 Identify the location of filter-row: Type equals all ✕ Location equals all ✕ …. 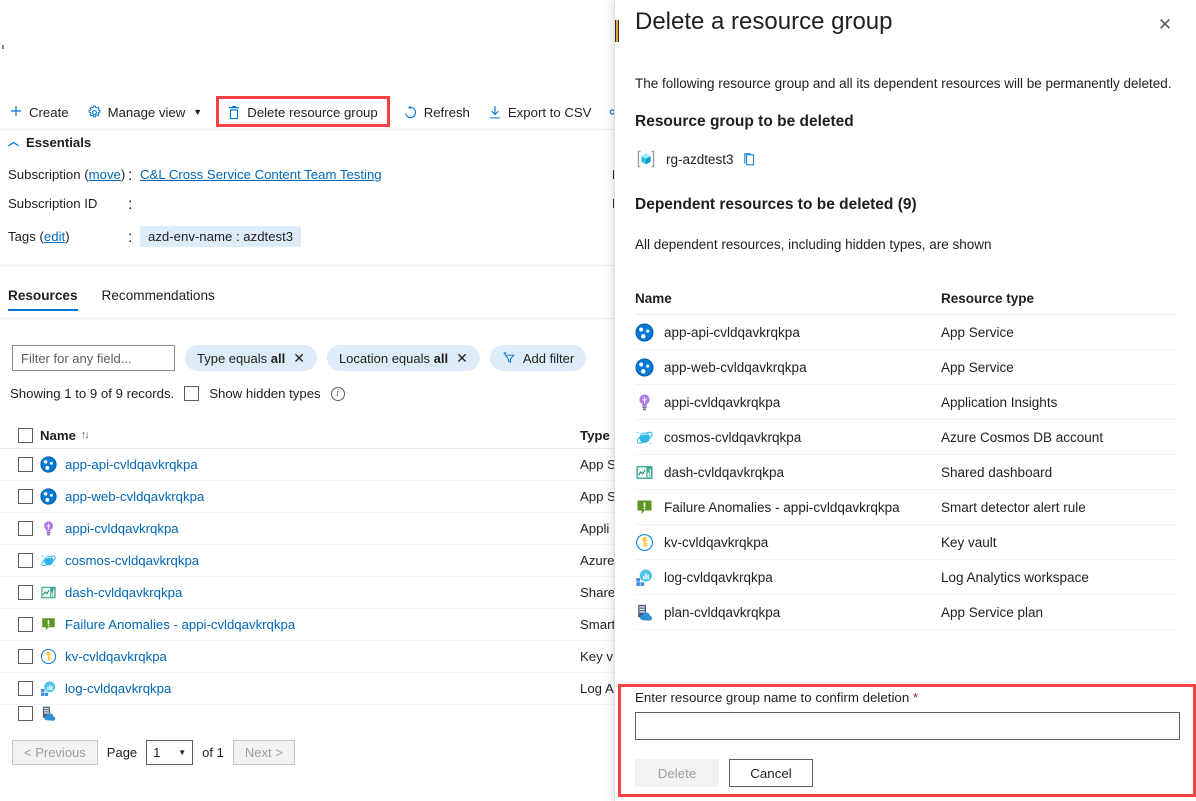
(299, 358).